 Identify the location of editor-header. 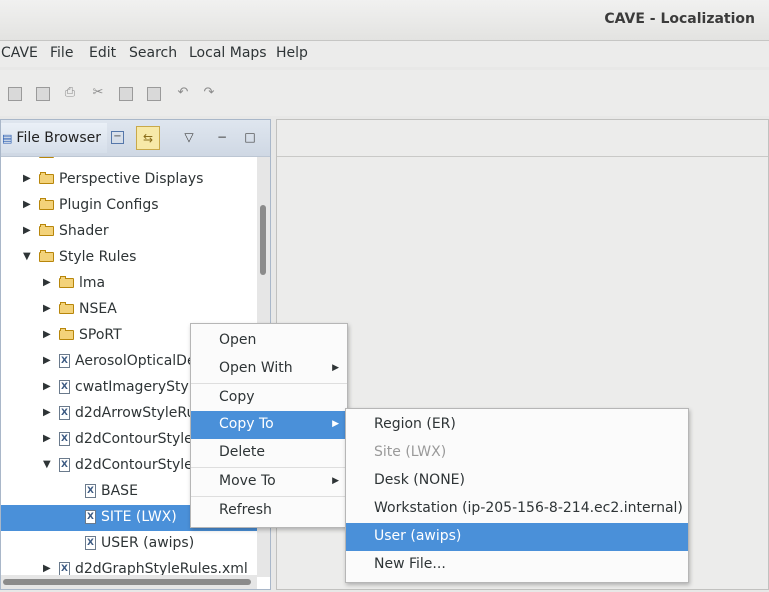
(522, 138).